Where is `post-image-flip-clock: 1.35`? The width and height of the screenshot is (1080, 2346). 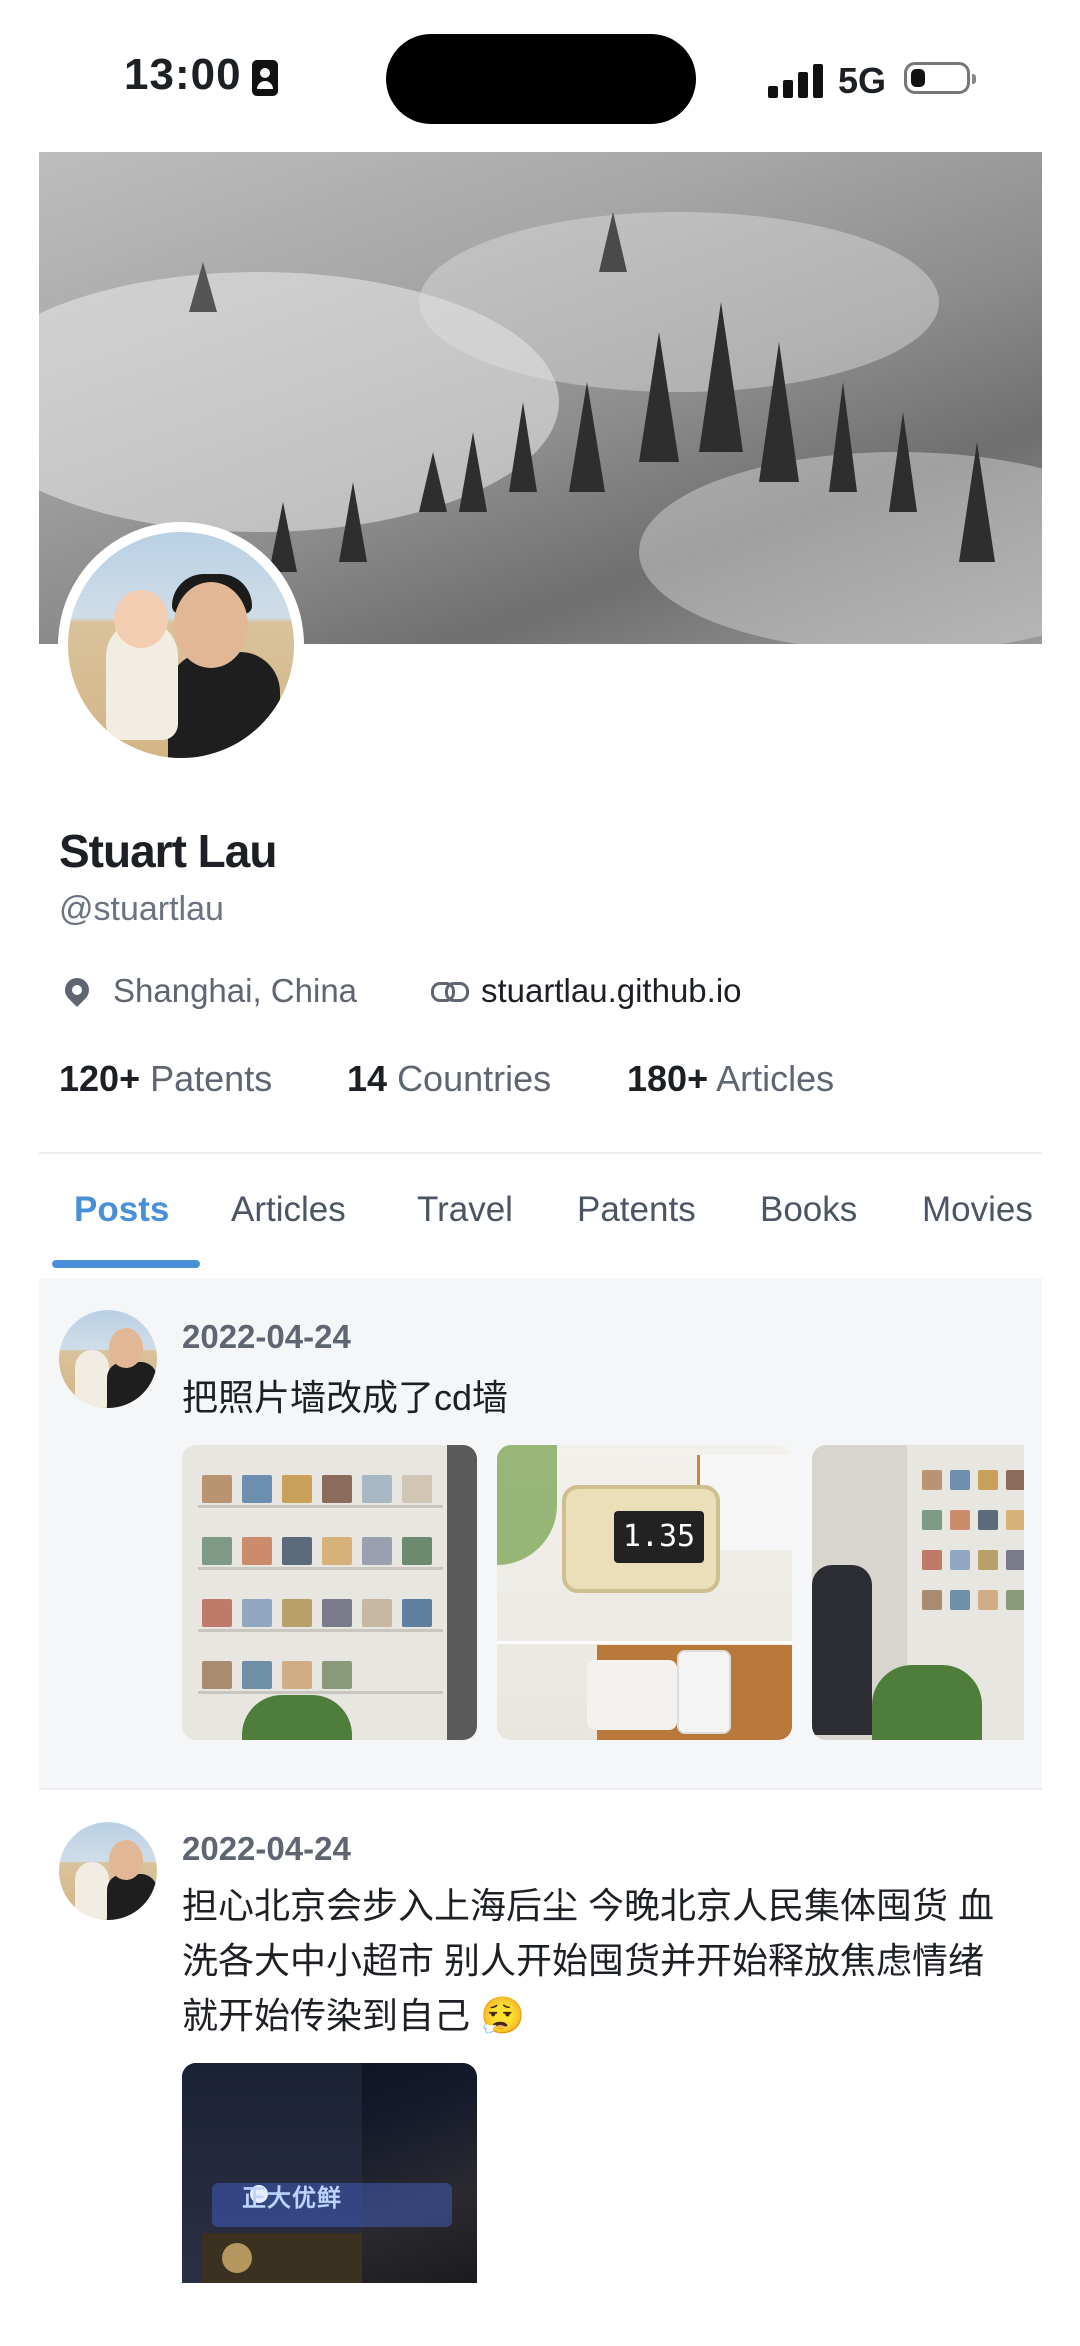 post-image-flip-clock: 1.35 is located at coordinates (644, 1592).